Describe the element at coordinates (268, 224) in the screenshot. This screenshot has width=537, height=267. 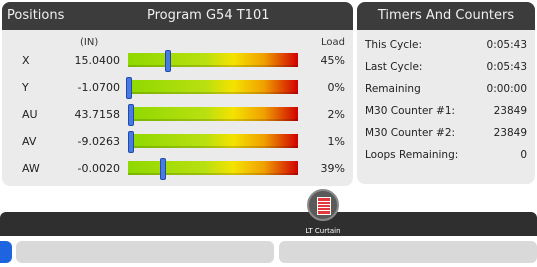
I see `status-bar` at that location.